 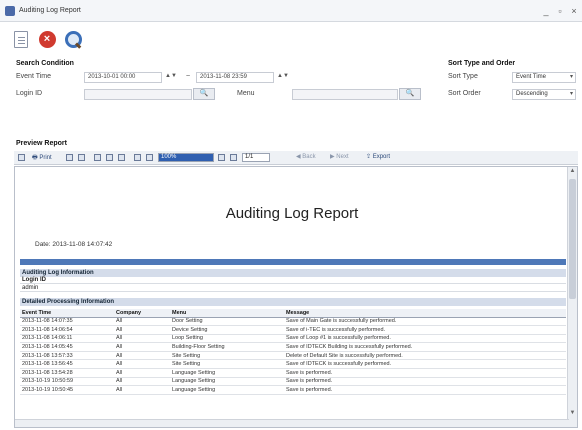 I want to click on open-icon, so click(x=21, y=157).